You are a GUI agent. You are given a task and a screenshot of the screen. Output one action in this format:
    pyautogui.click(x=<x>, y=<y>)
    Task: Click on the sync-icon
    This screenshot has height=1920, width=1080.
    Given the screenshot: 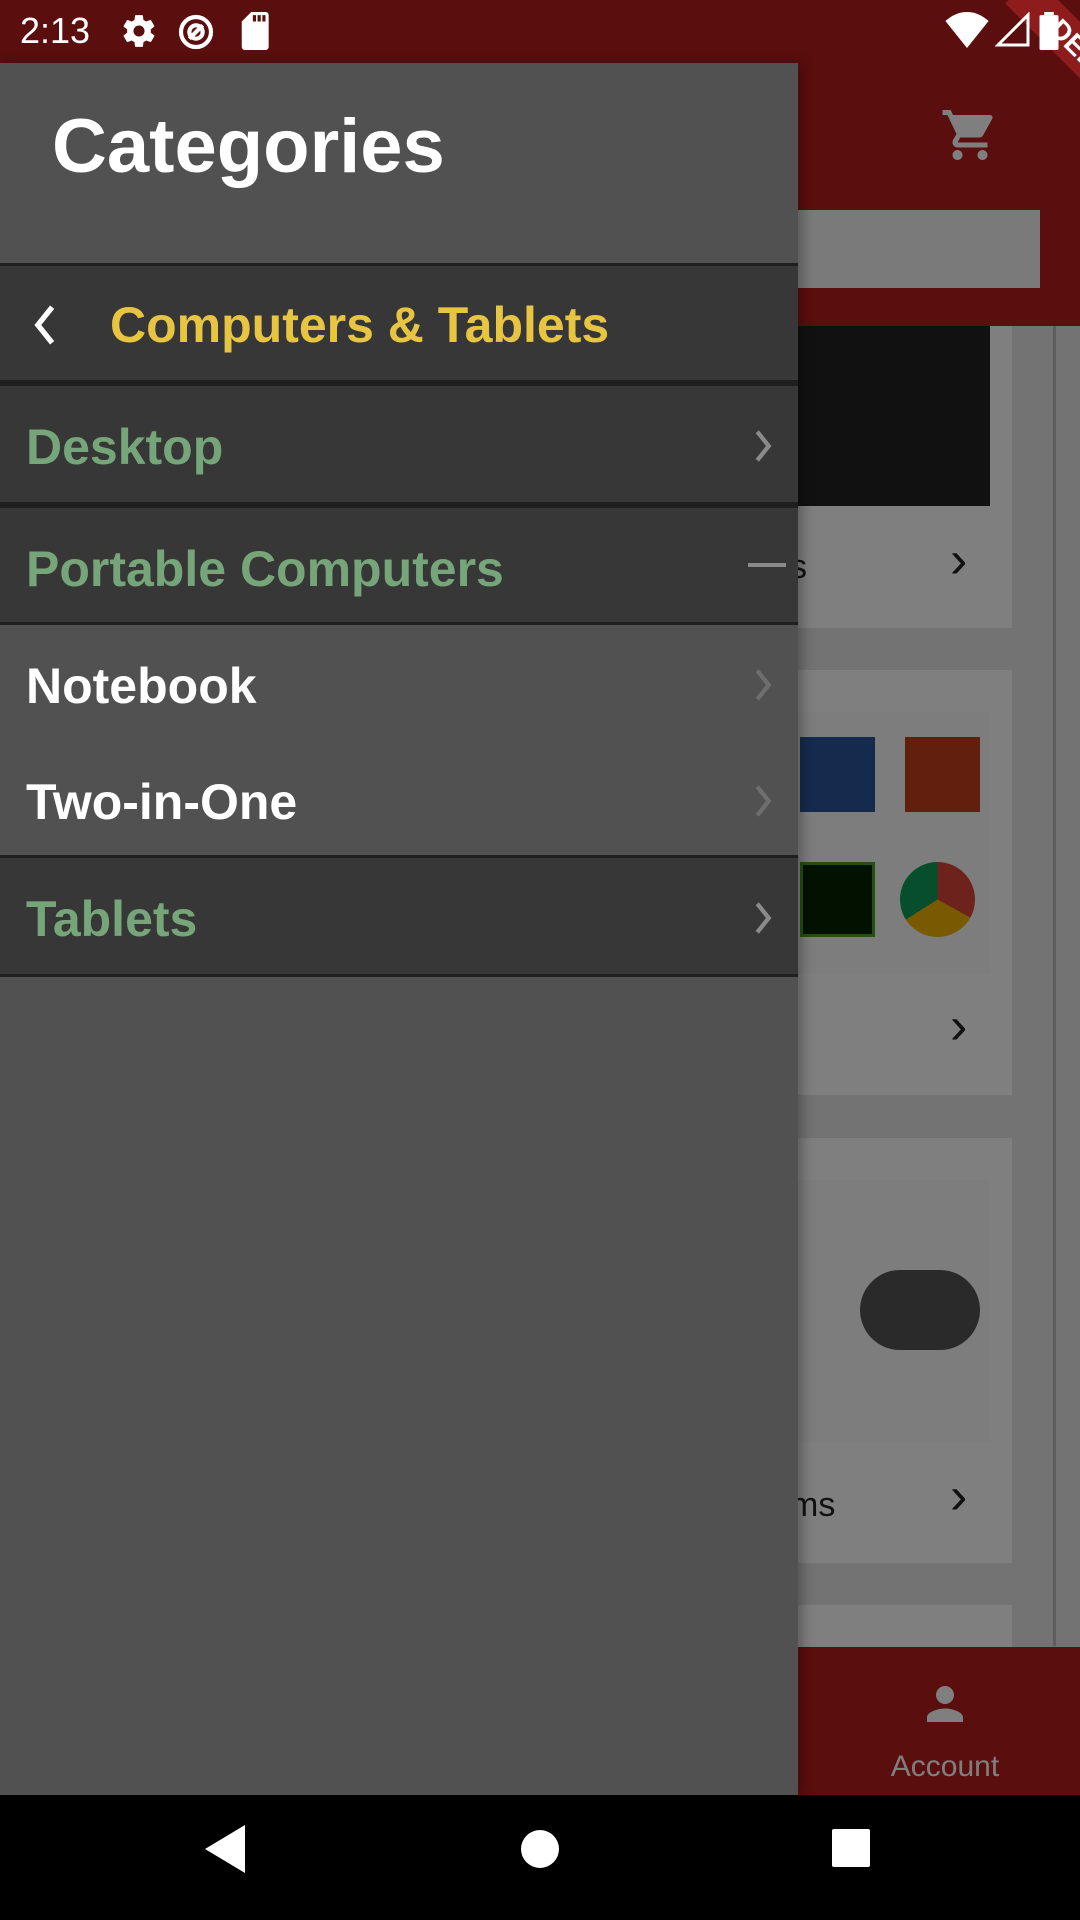 What is the action you would take?
    pyautogui.click(x=196, y=32)
    